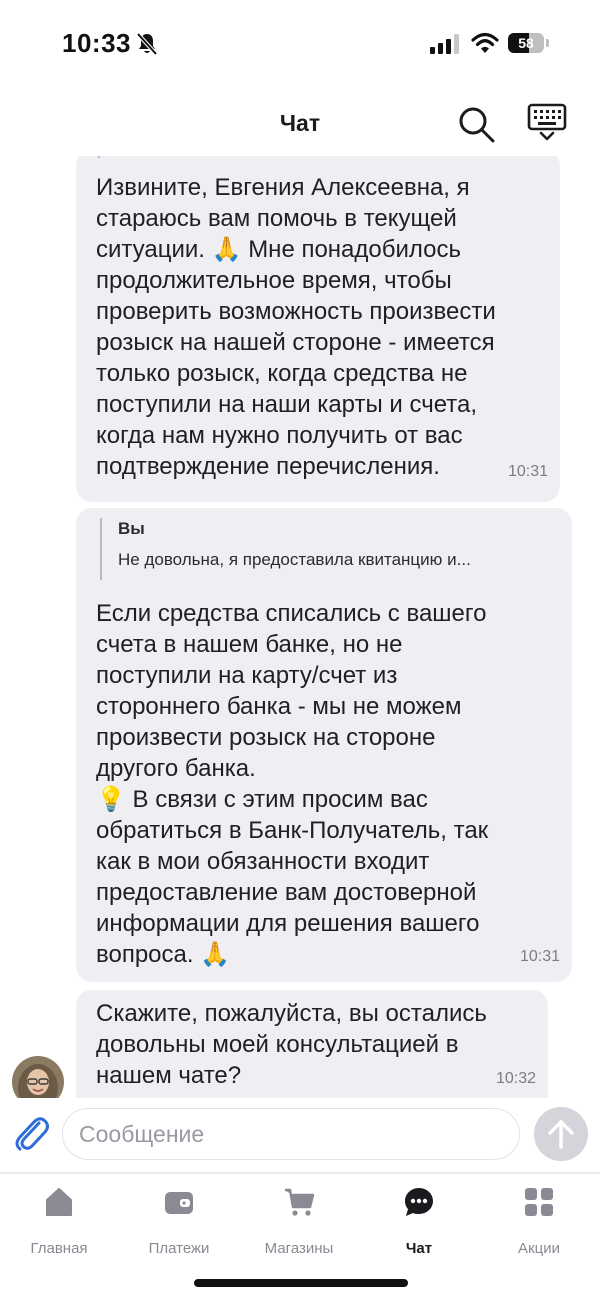  Describe the element at coordinates (526, 43) in the screenshot. I see `battery-percent: 58` at that location.